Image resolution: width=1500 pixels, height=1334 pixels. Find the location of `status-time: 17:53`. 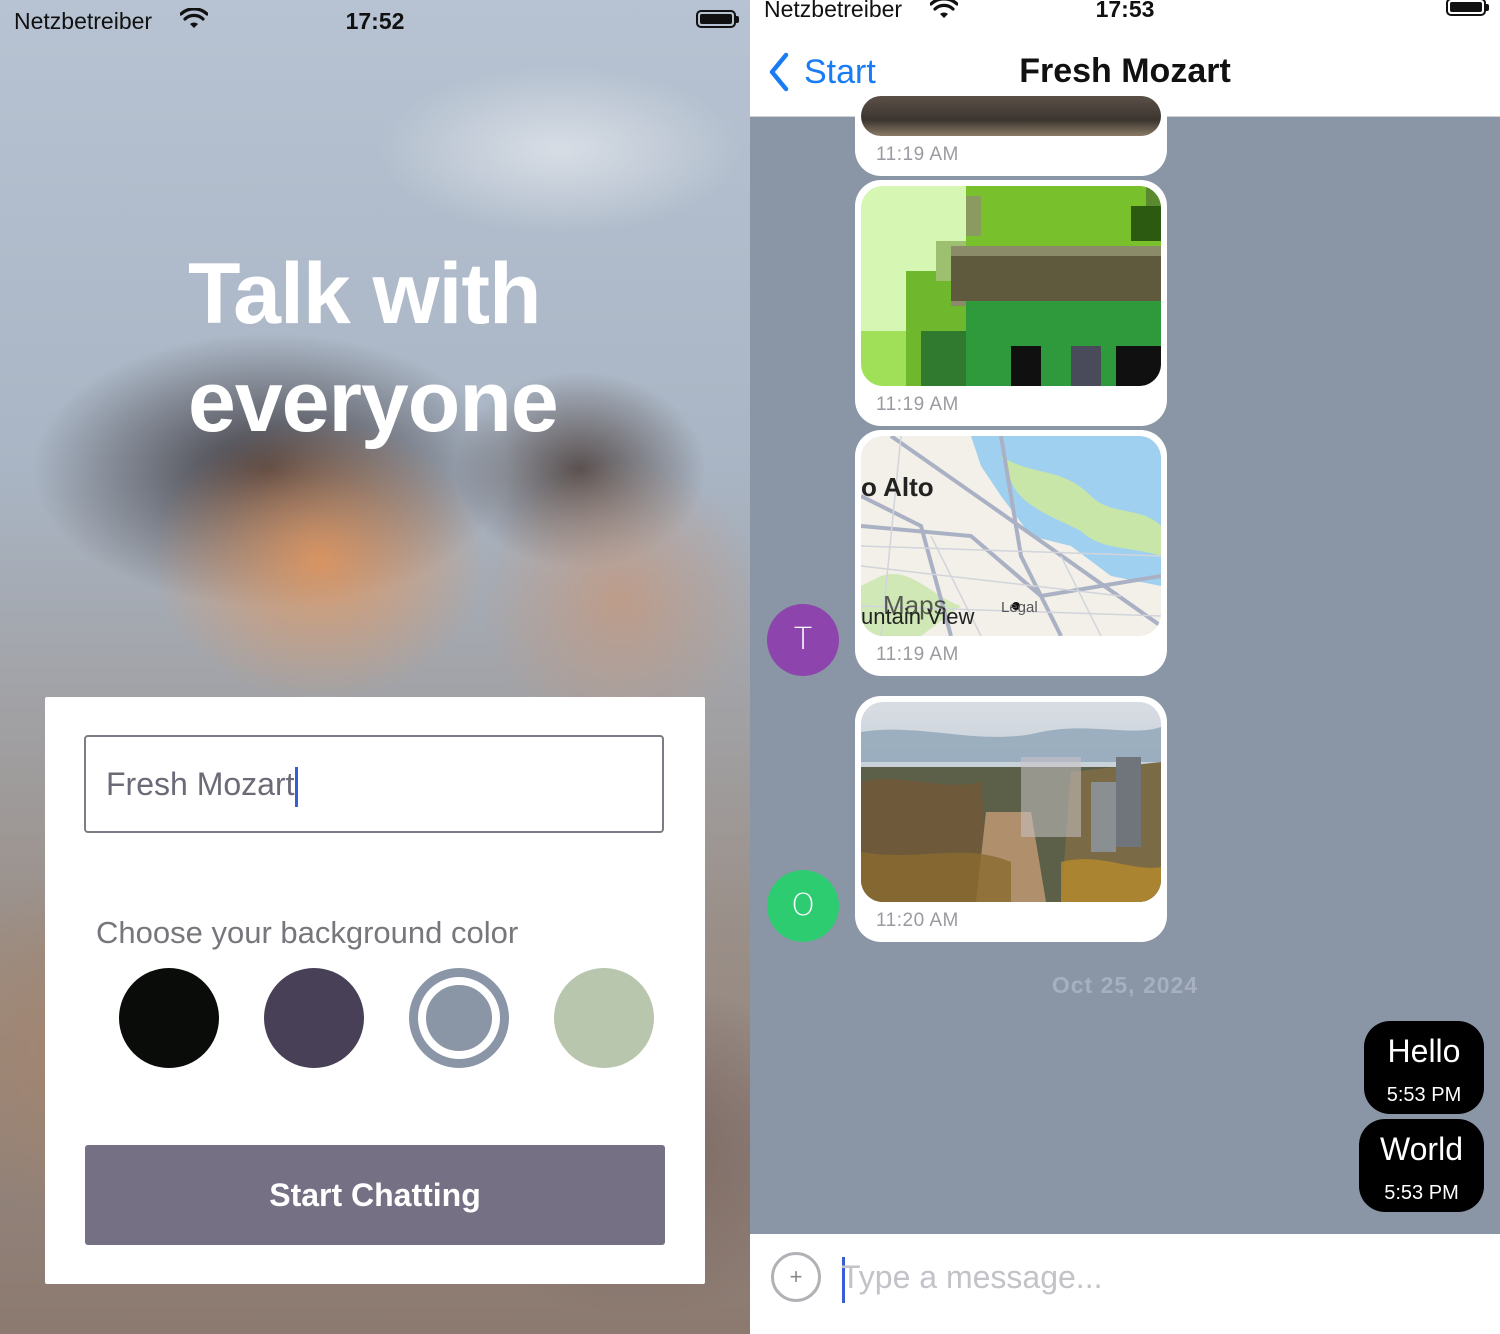

status-time: 17:53 is located at coordinates (1125, 11).